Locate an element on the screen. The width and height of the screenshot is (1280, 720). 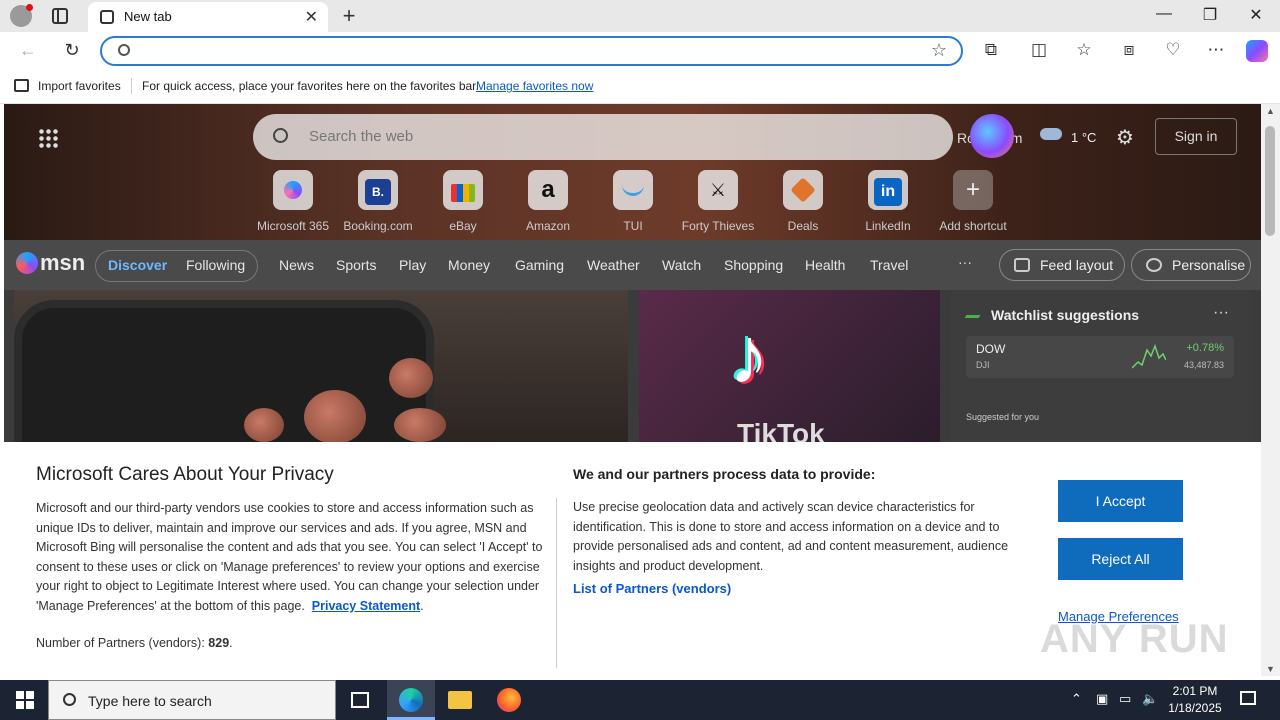
taskbar-search-box: Type here to search is located at coordinates (192, 700).